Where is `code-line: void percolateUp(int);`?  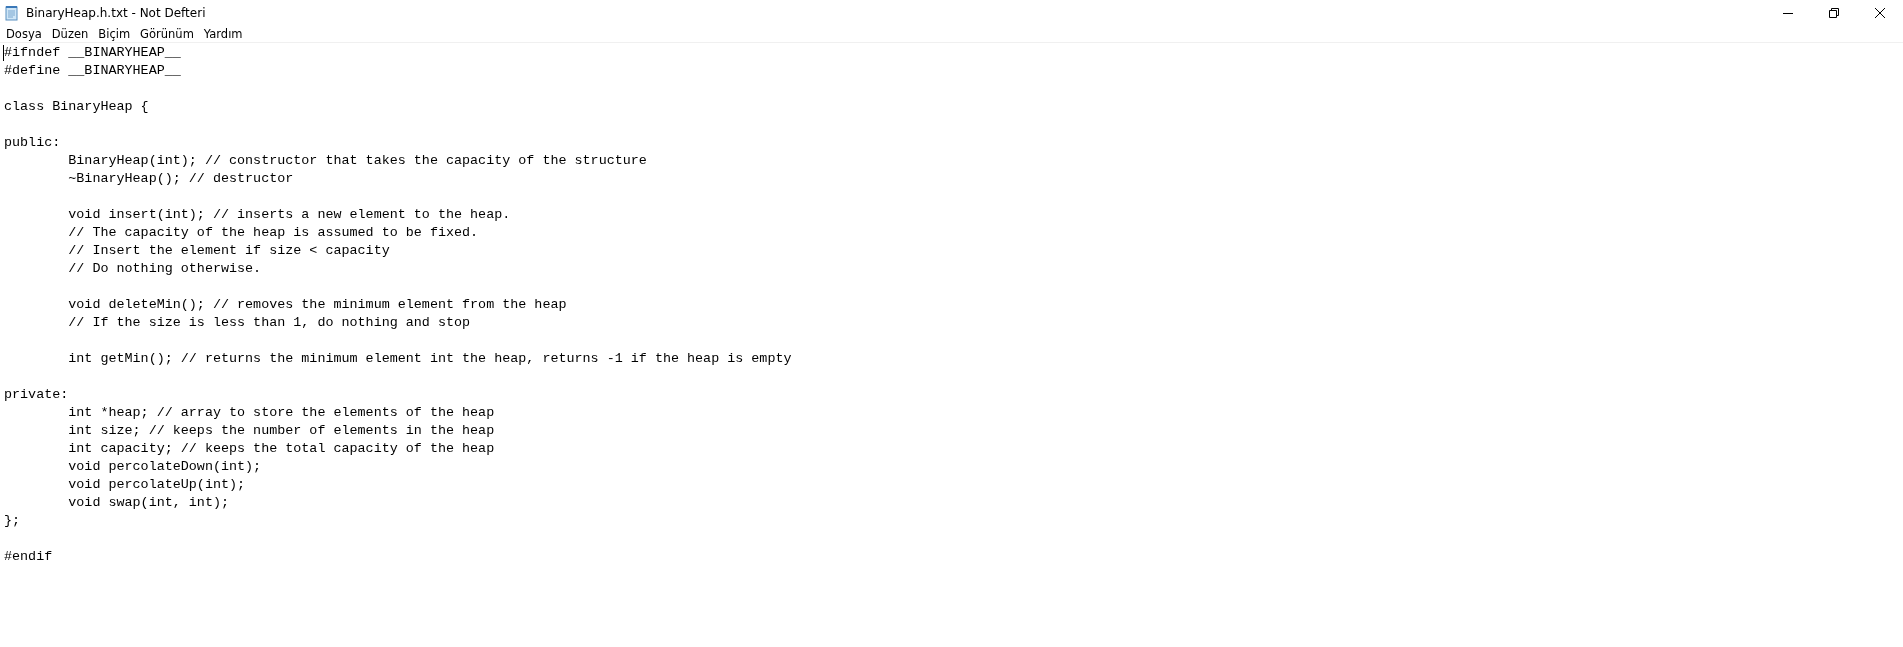
code-line: void percolateUp(int); is located at coordinates (156, 485).